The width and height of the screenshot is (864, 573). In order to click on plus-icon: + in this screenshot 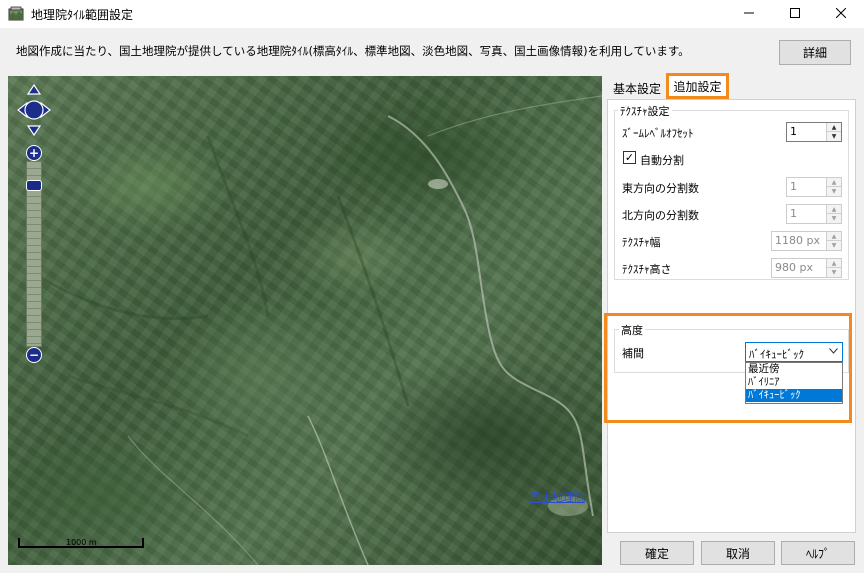, I will do `click(34, 153)`.